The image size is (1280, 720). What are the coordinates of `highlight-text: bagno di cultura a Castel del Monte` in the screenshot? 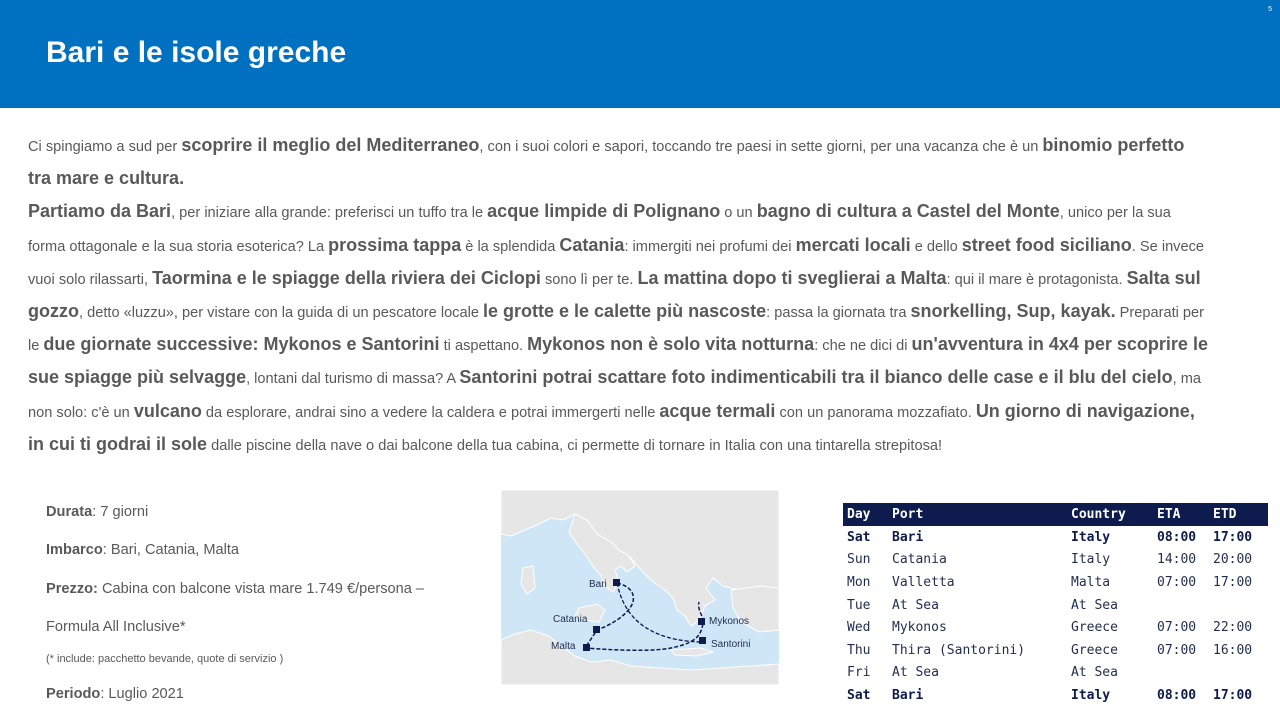 It's located at (908, 211).